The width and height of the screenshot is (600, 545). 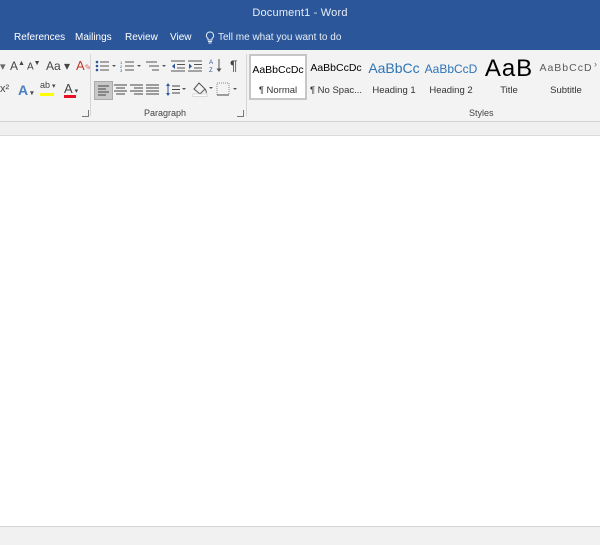 What do you see at coordinates (47, 94) in the screenshot?
I see `highlight-color-swatch` at bounding box center [47, 94].